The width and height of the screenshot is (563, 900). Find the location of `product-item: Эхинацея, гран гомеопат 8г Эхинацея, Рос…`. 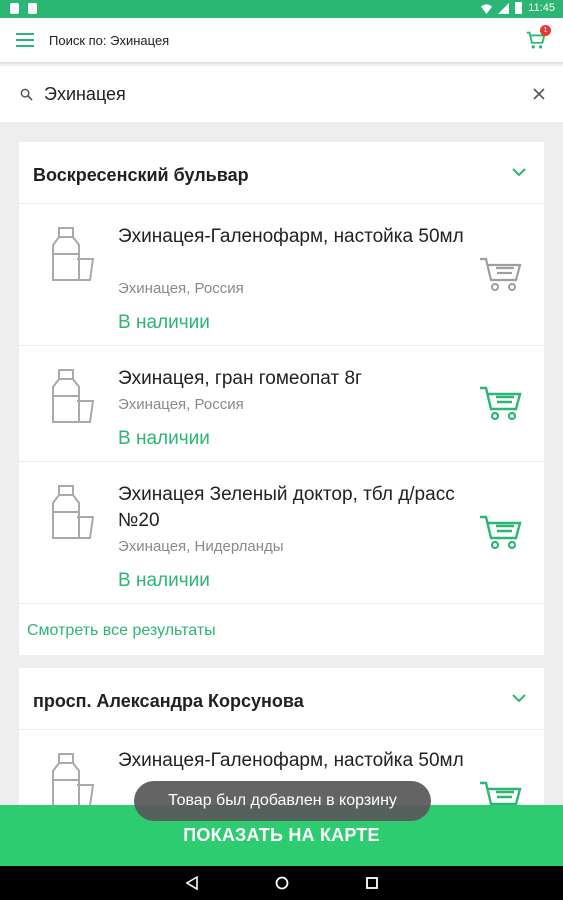

product-item: Эхинацея, гран гомеопат 8г Эхинацея, Рос… is located at coordinates (281, 404).